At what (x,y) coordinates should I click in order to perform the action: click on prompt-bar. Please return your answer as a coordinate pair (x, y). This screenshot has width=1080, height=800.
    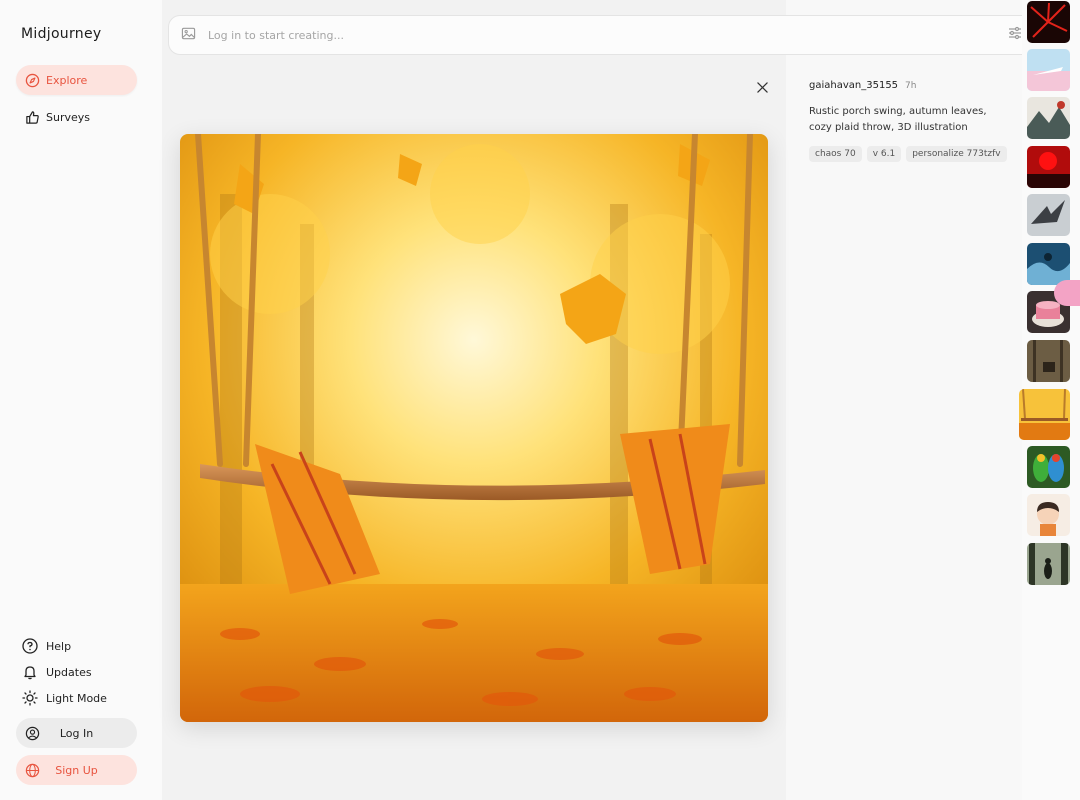
    Looking at the image, I should click on (602, 35).